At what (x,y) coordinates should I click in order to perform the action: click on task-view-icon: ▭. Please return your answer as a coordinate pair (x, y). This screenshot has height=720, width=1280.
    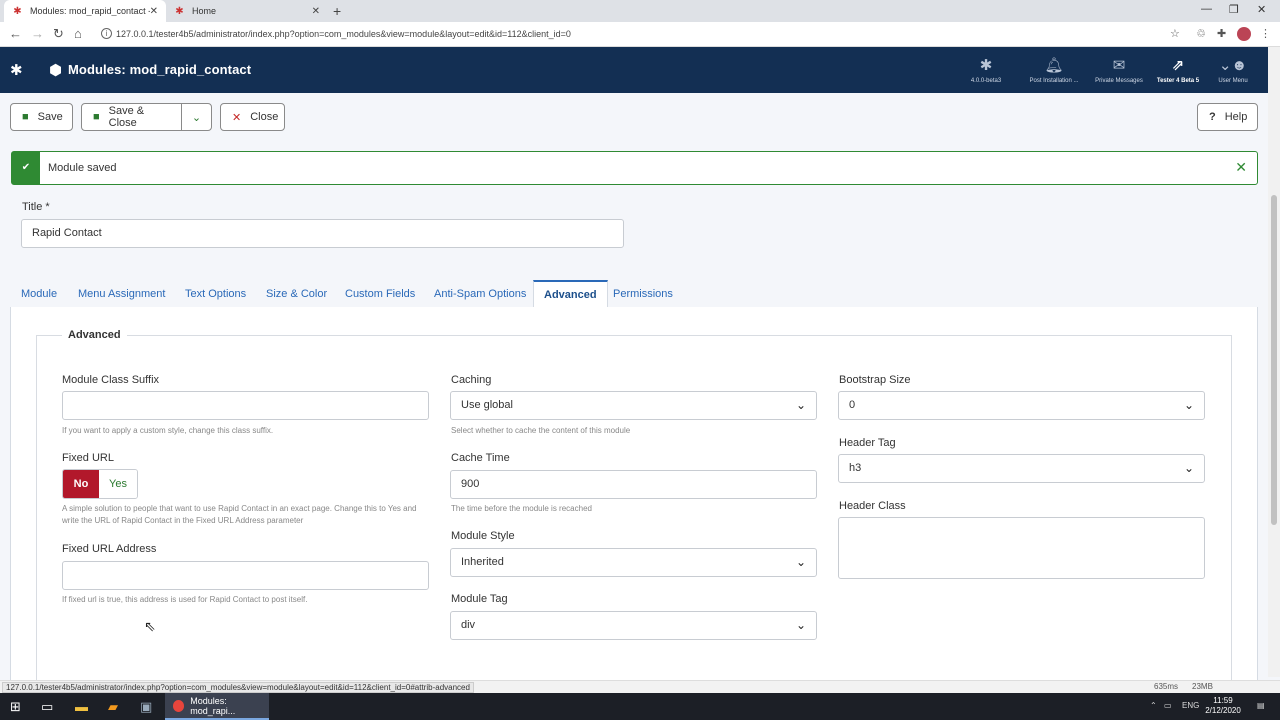
    Looking at the image, I should click on (47, 707).